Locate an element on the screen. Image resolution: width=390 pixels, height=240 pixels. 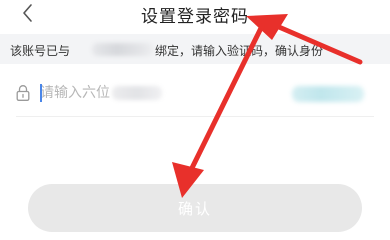
blurred-get-code-button is located at coordinates (328, 94).